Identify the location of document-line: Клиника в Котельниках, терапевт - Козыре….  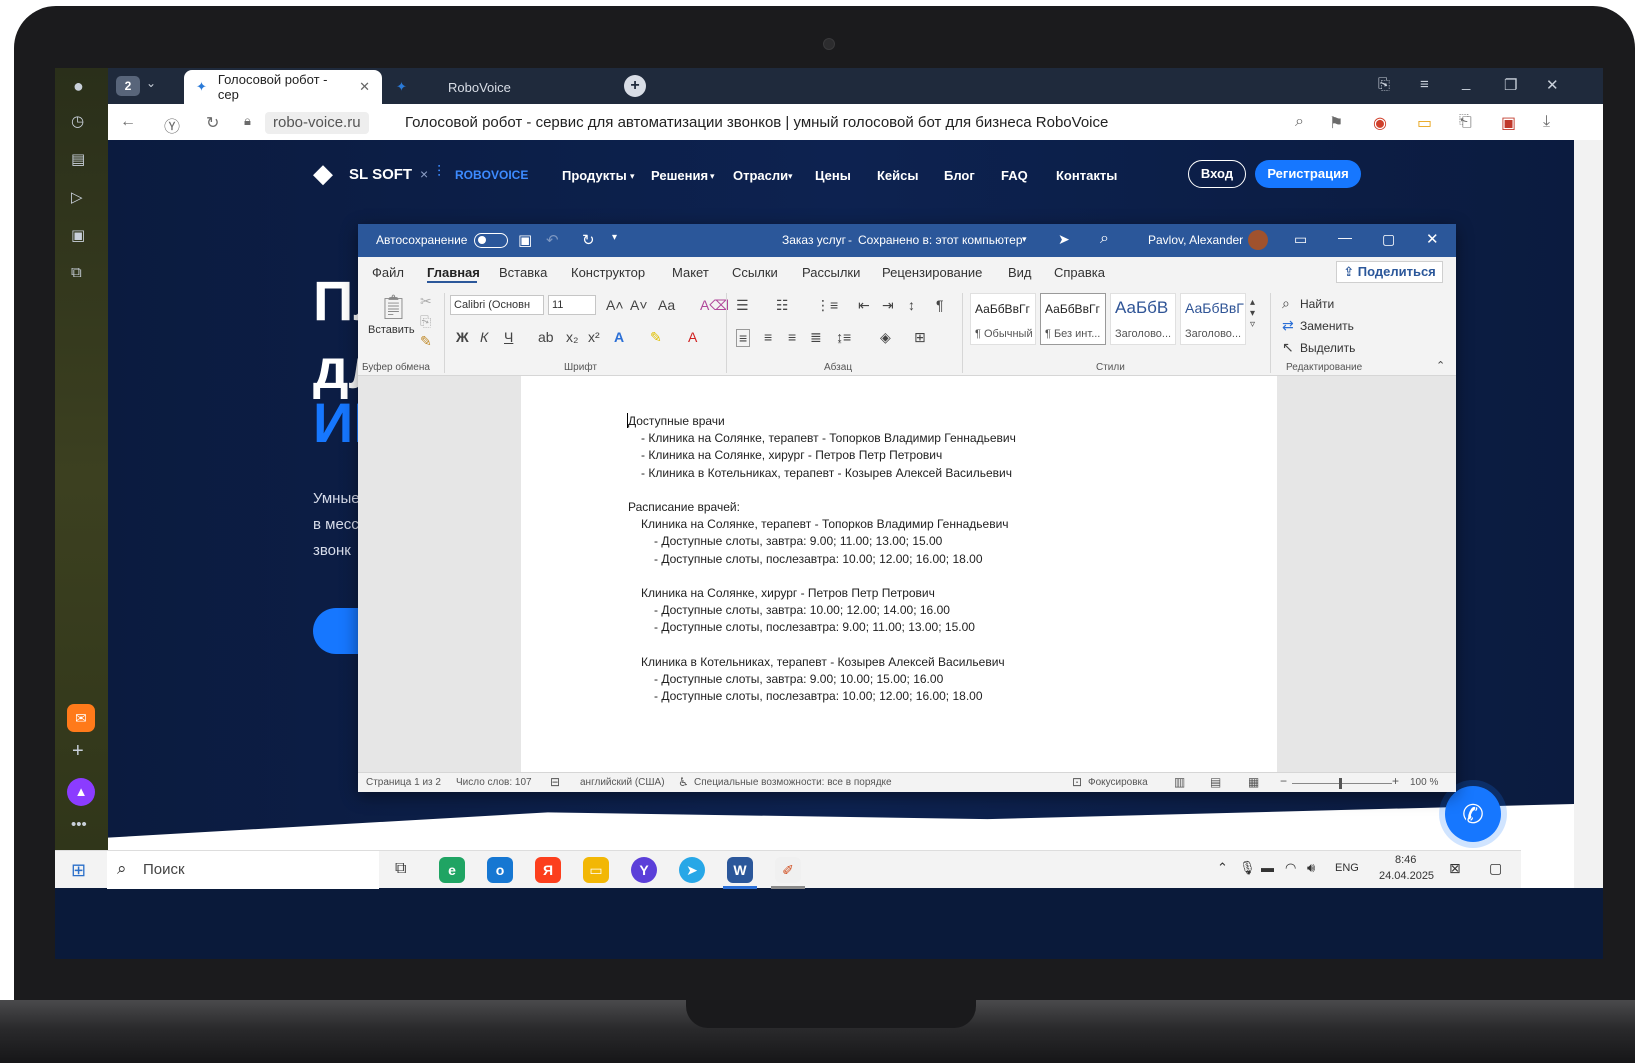
(823, 662).